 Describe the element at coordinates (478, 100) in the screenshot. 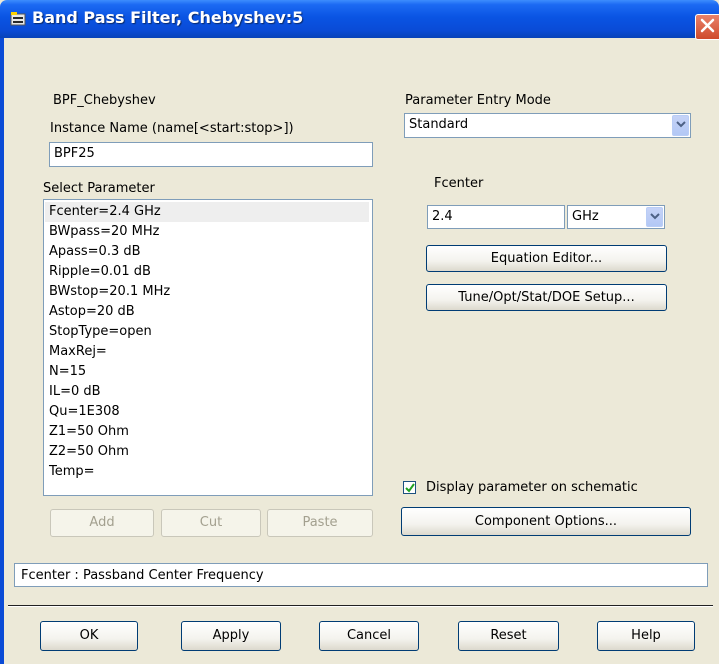

I see `entry-mode-label: Parameter Entry Mode` at that location.